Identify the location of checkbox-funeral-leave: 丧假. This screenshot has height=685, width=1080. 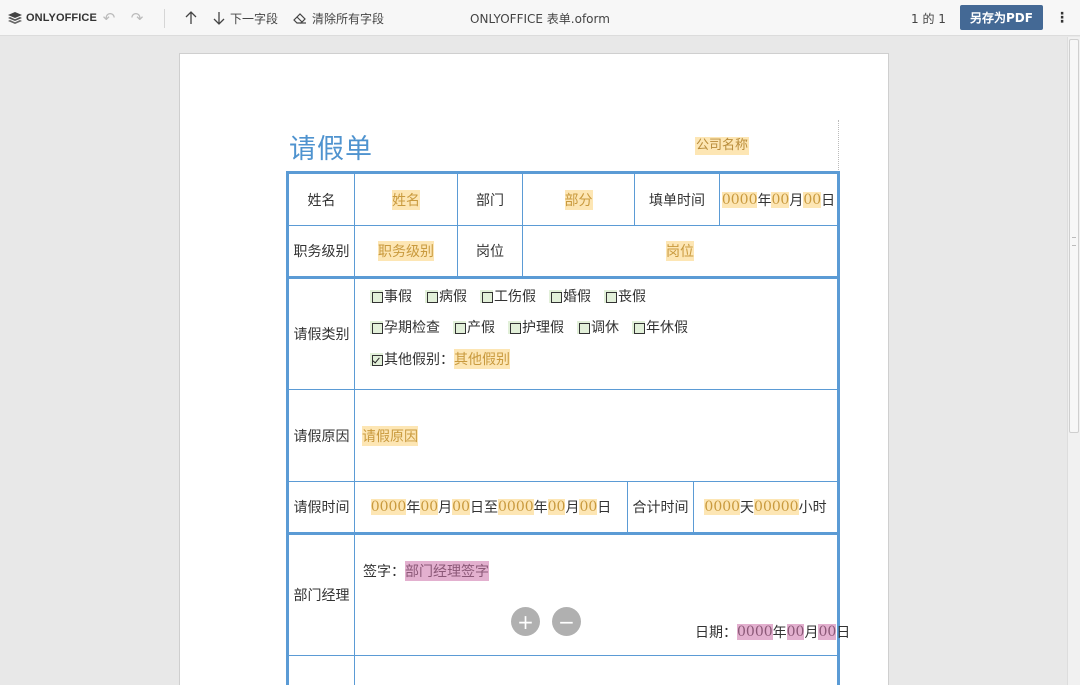
(625, 296).